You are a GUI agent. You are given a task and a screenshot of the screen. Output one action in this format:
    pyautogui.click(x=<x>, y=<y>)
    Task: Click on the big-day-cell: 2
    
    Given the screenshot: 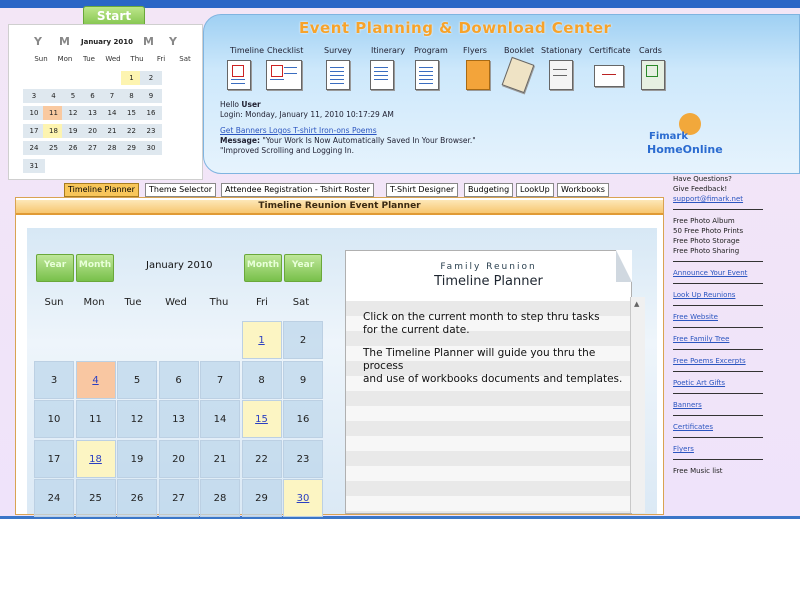 What is the action you would take?
    pyautogui.click(x=303, y=340)
    